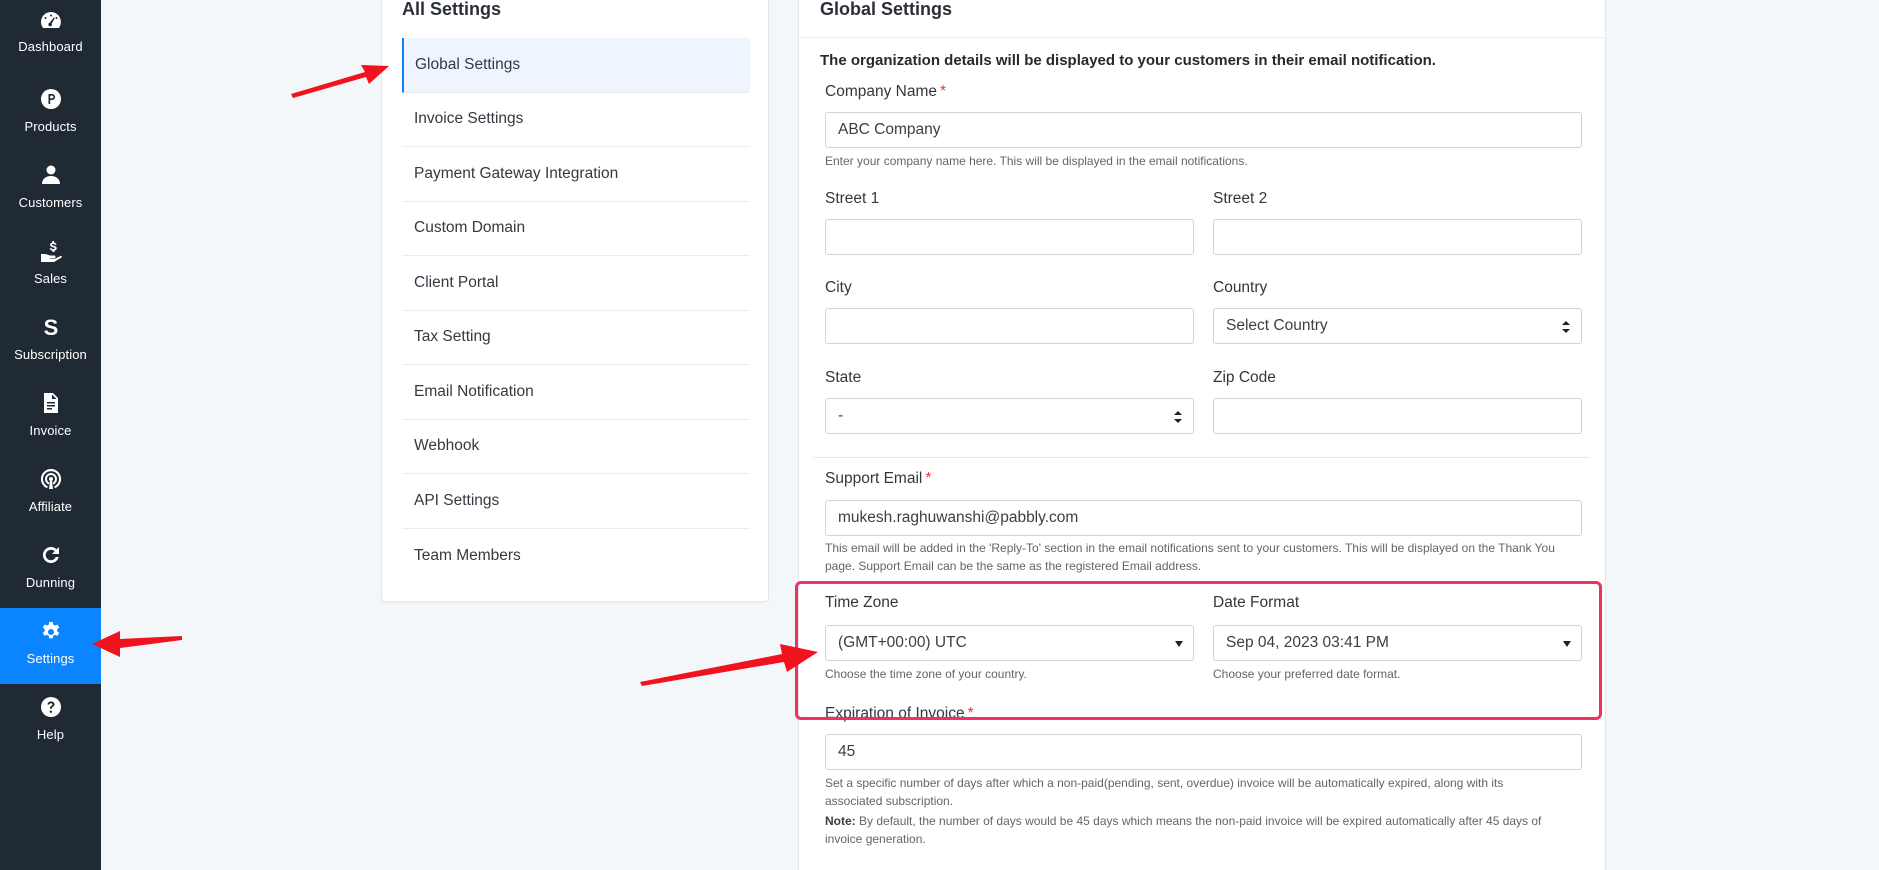  What do you see at coordinates (841, 415) in the screenshot?
I see `state-select-value: -` at bounding box center [841, 415].